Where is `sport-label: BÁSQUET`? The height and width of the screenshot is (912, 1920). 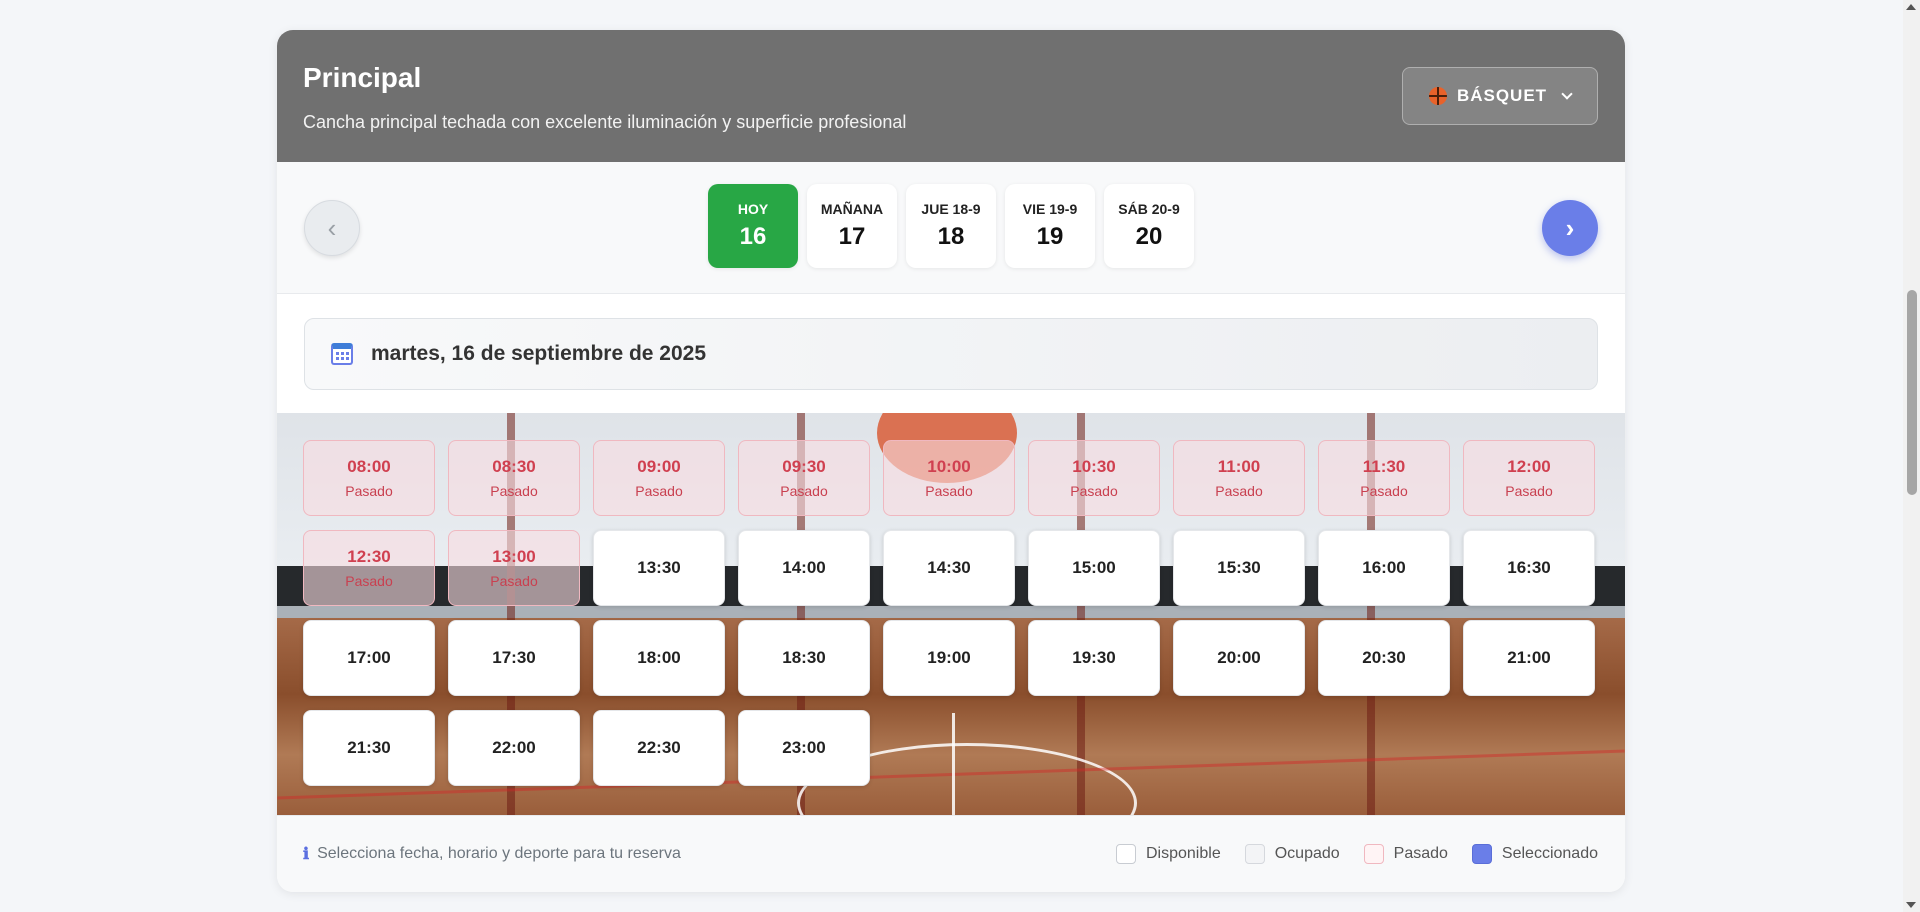 sport-label: BÁSQUET is located at coordinates (1502, 95).